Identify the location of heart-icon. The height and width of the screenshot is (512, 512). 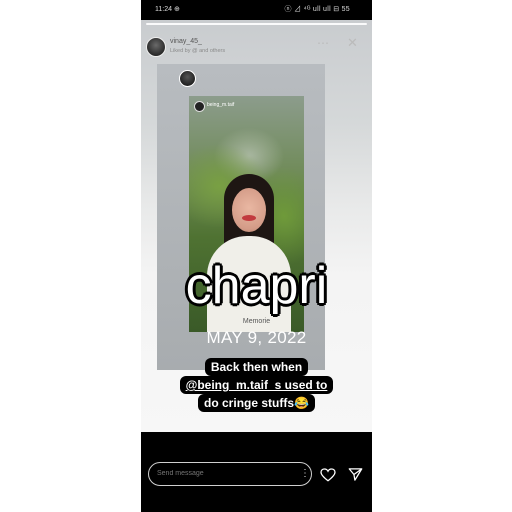
(328, 475).